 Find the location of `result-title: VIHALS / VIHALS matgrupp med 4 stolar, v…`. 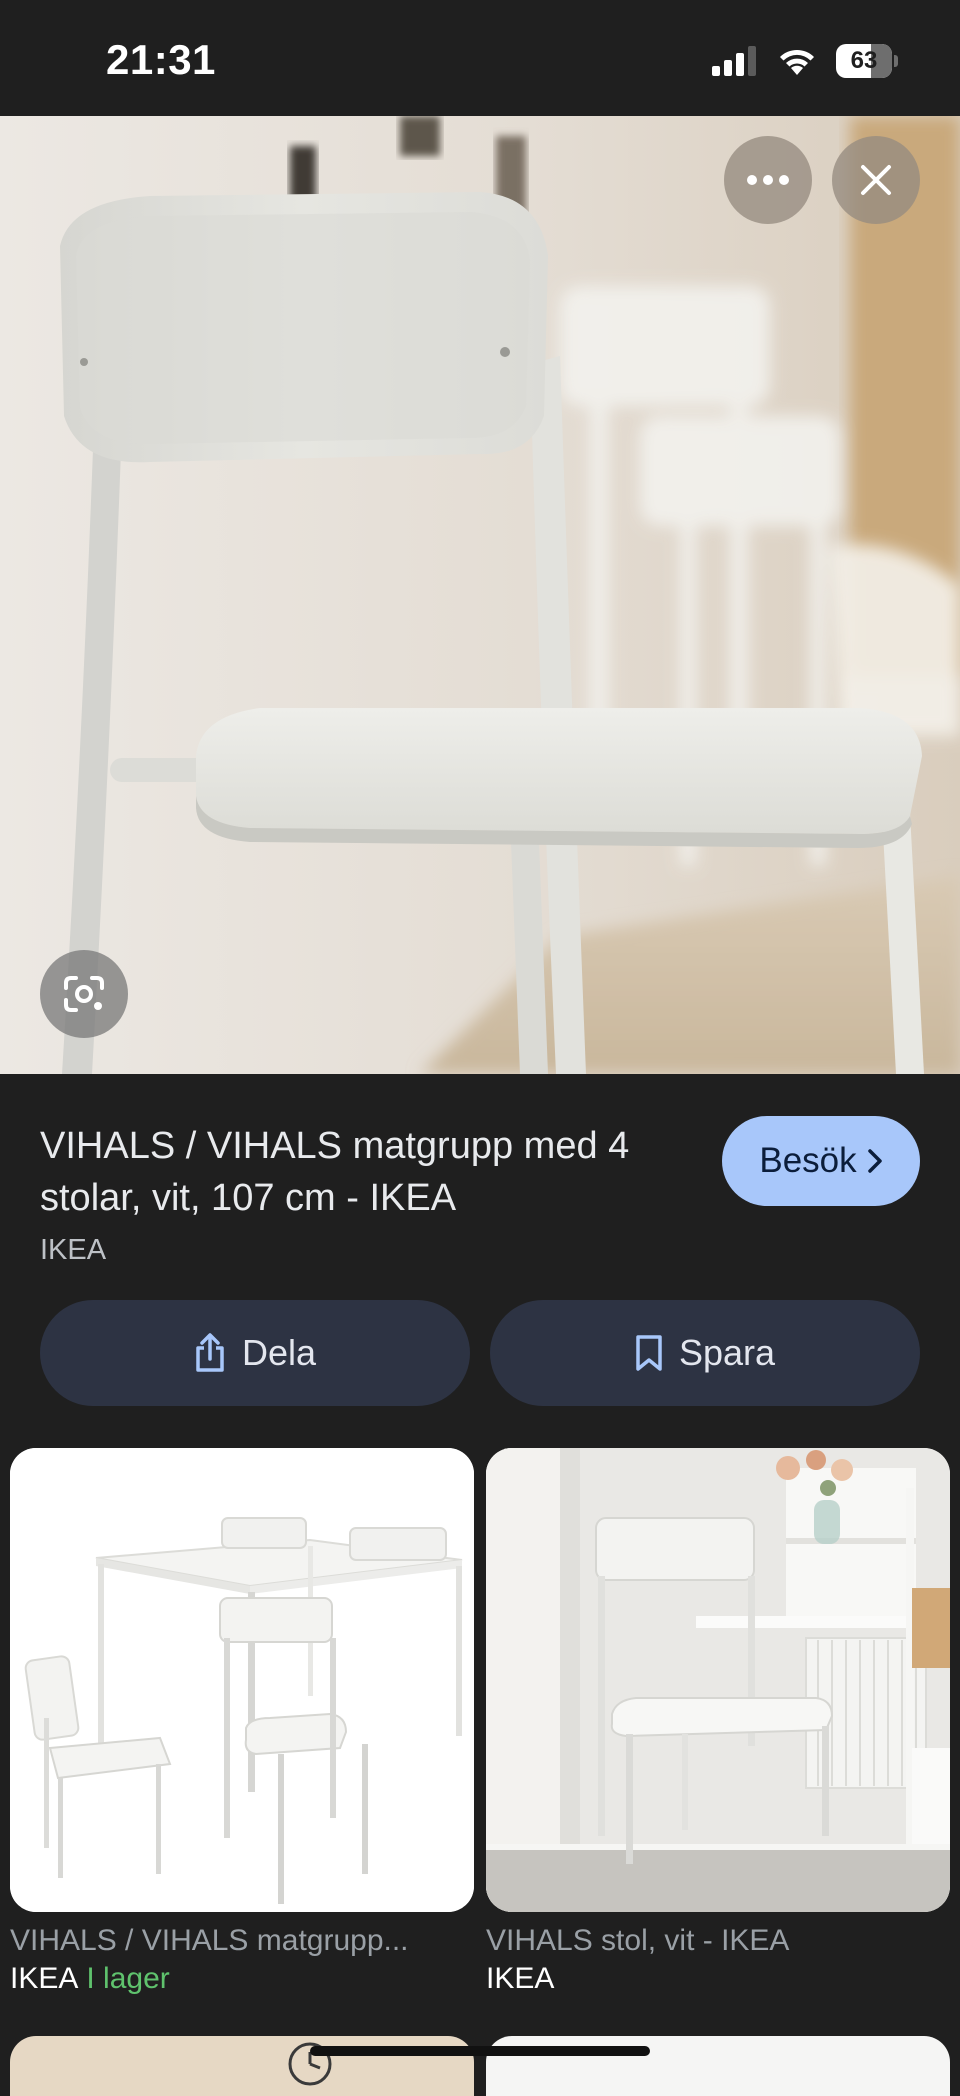

result-title: VIHALS / VIHALS matgrupp med 4 stolar, v… is located at coordinates (370, 1172).